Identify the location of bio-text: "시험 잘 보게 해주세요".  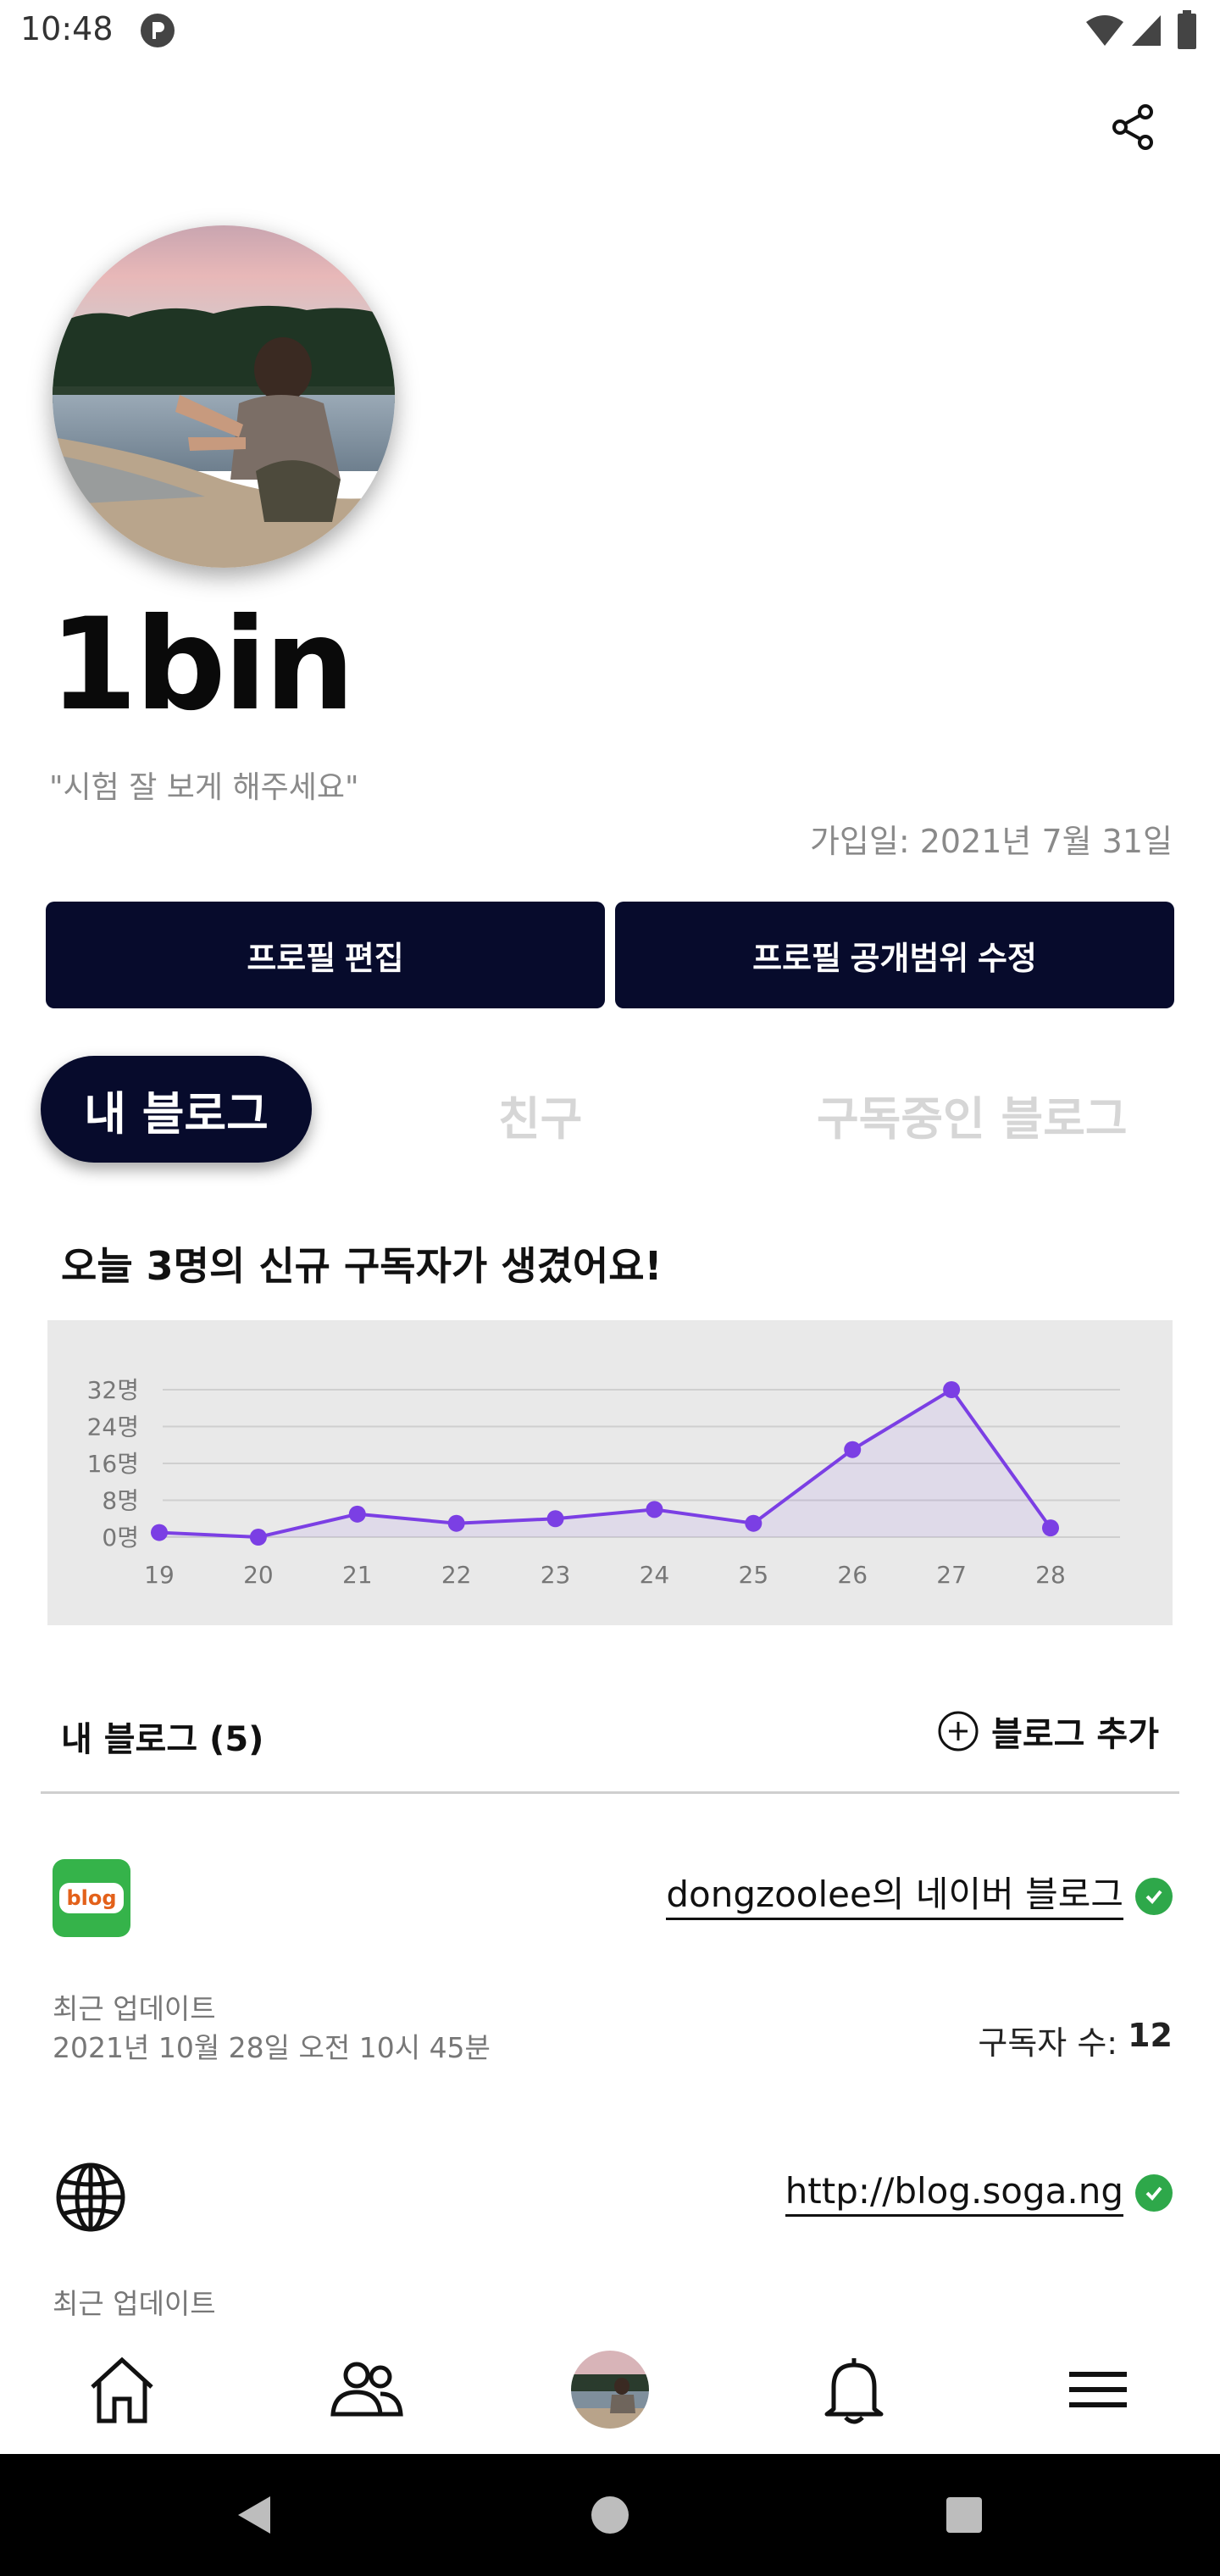
(204, 787).